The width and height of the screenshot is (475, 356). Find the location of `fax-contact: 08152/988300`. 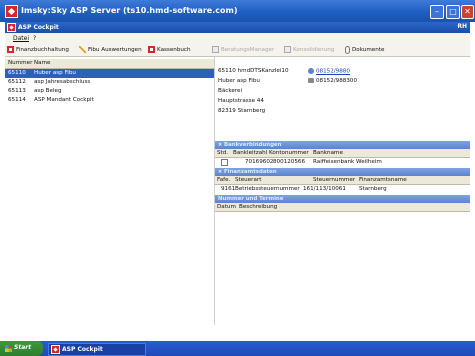

fax-contact: 08152/988300 is located at coordinates (332, 81).